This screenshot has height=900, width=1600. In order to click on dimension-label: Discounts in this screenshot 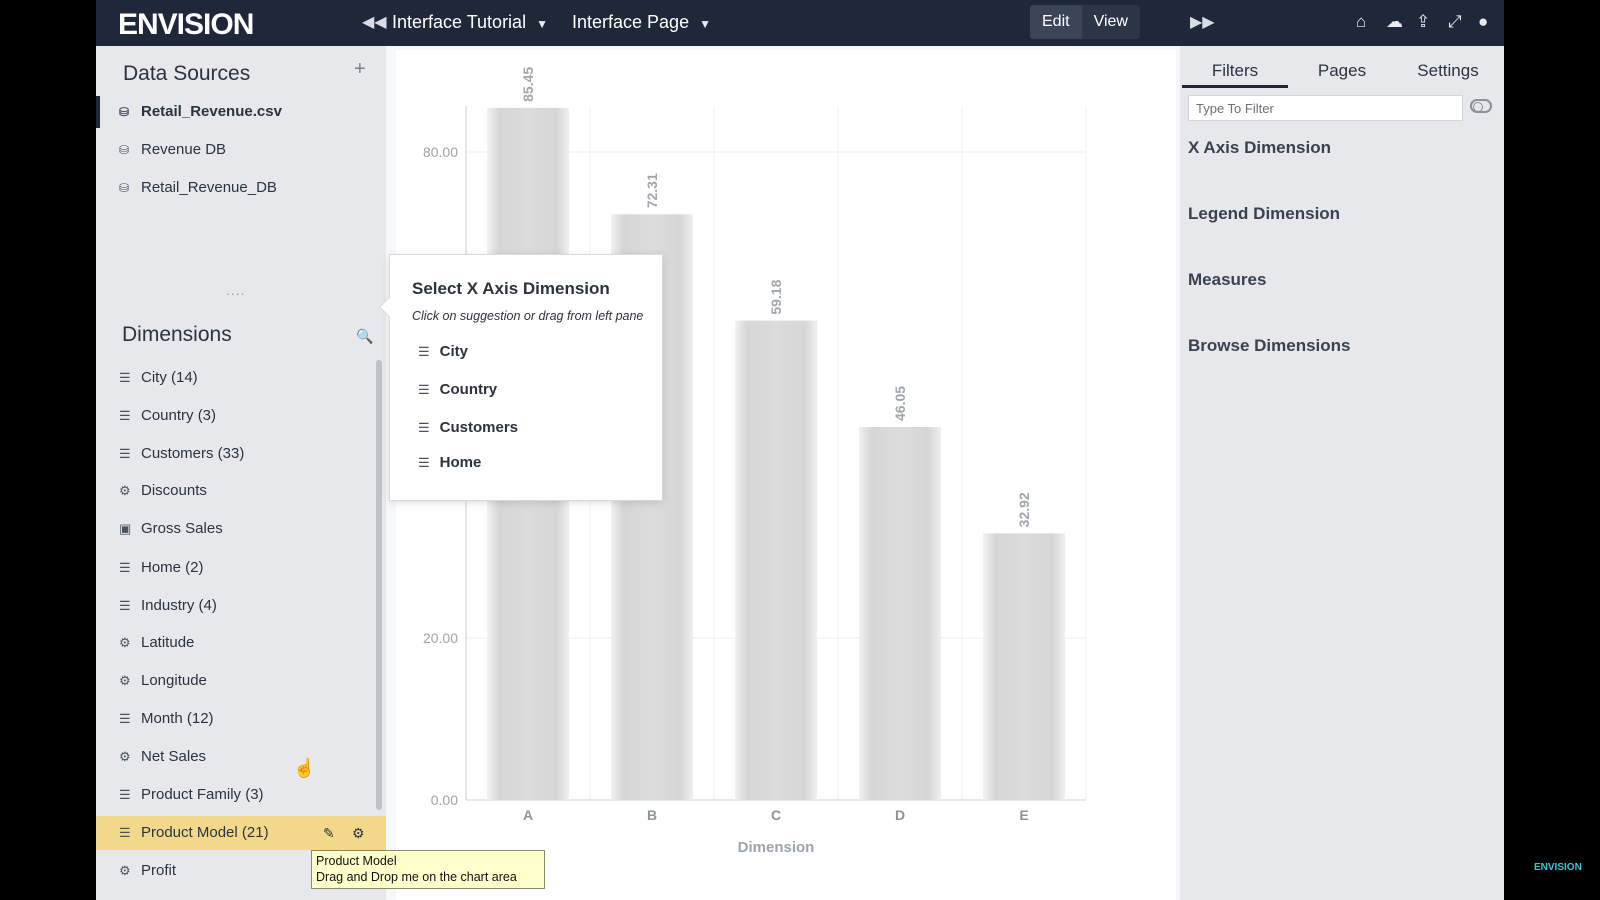, I will do `click(174, 490)`.